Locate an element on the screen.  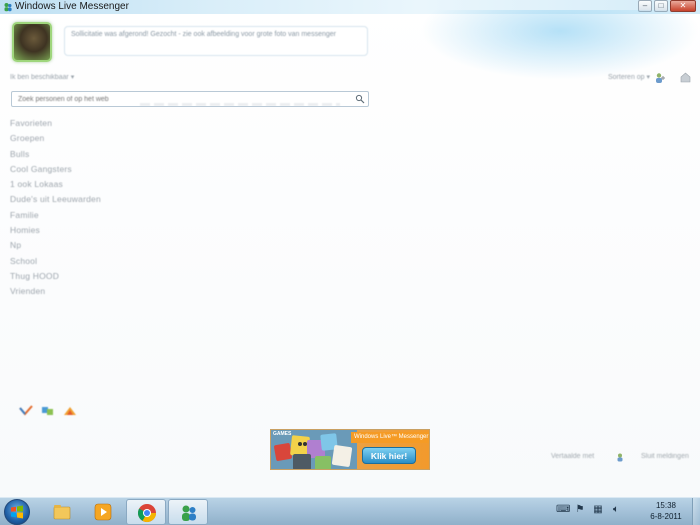
group-item: Homies is located at coordinates (110, 232).